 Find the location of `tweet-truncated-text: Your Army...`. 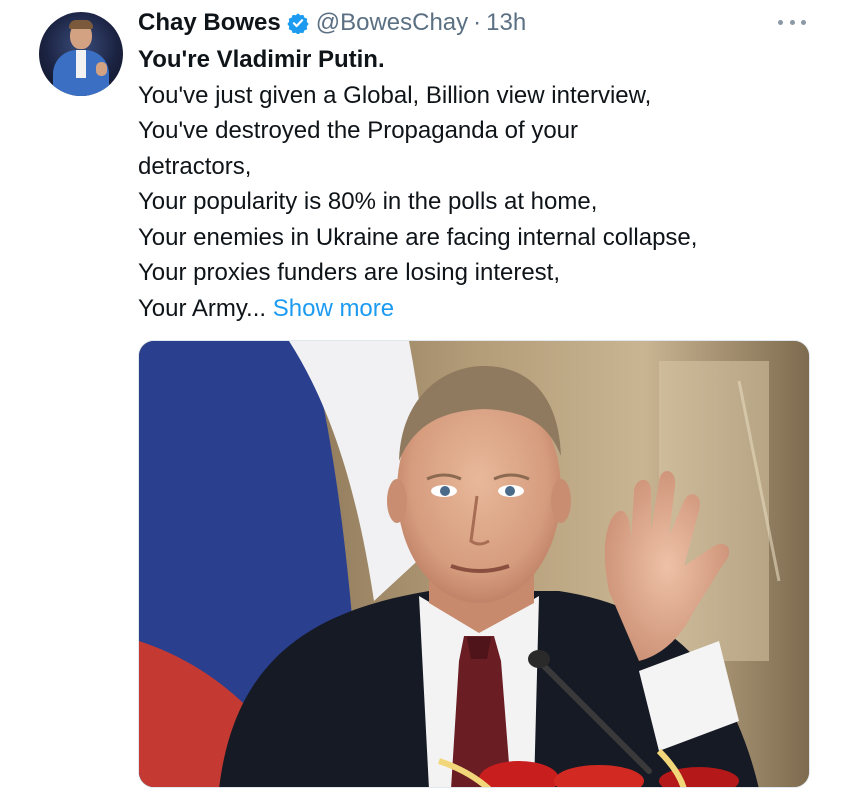

tweet-truncated-text: Your Army... is located at coordinates (202, 308).